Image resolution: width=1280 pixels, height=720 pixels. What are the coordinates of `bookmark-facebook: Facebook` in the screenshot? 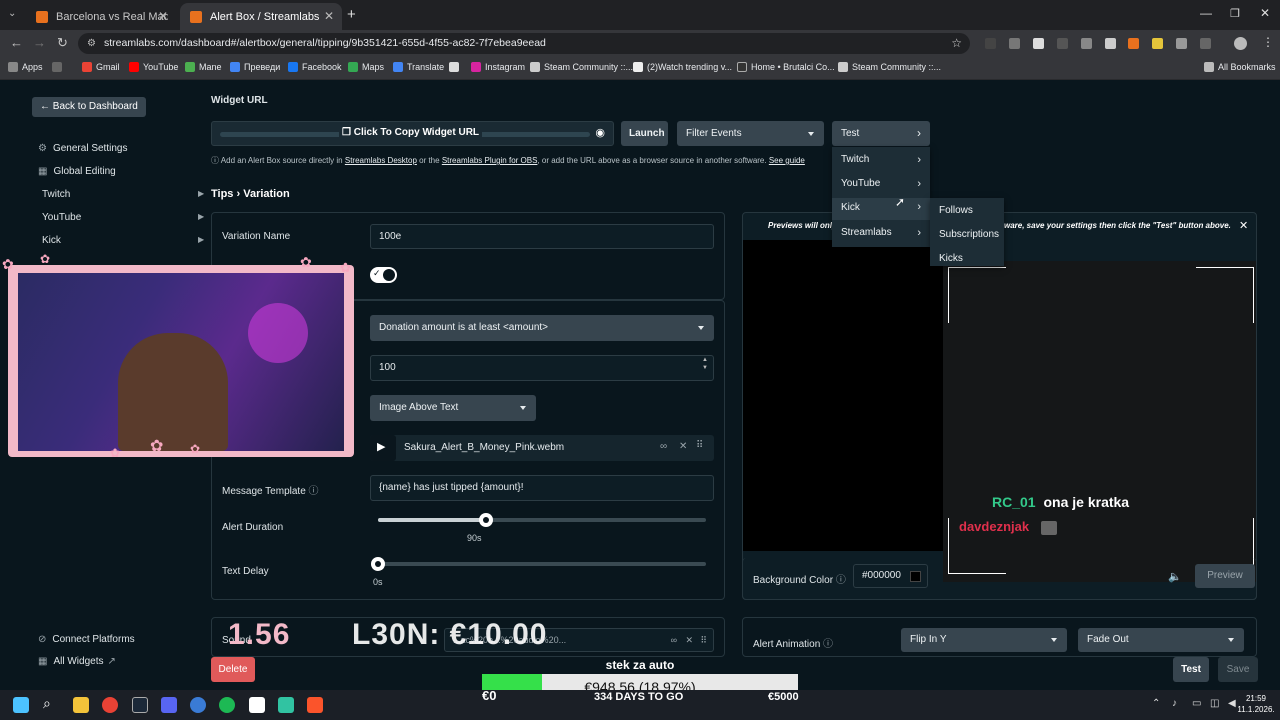 It's located at (315, 67).